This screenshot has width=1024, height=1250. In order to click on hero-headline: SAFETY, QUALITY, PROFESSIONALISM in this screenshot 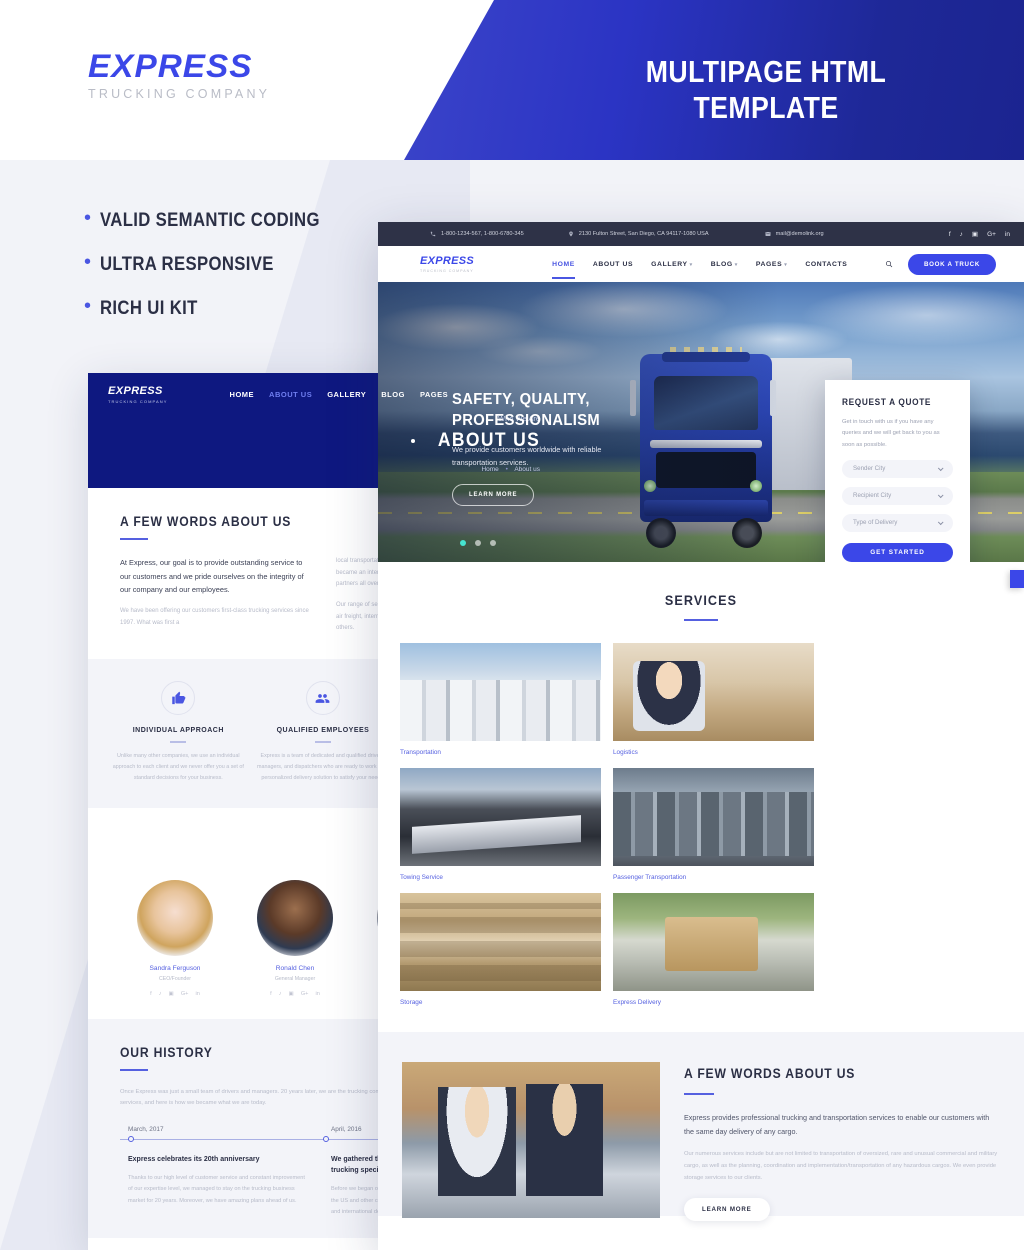, I will do `click(542, 411)`.